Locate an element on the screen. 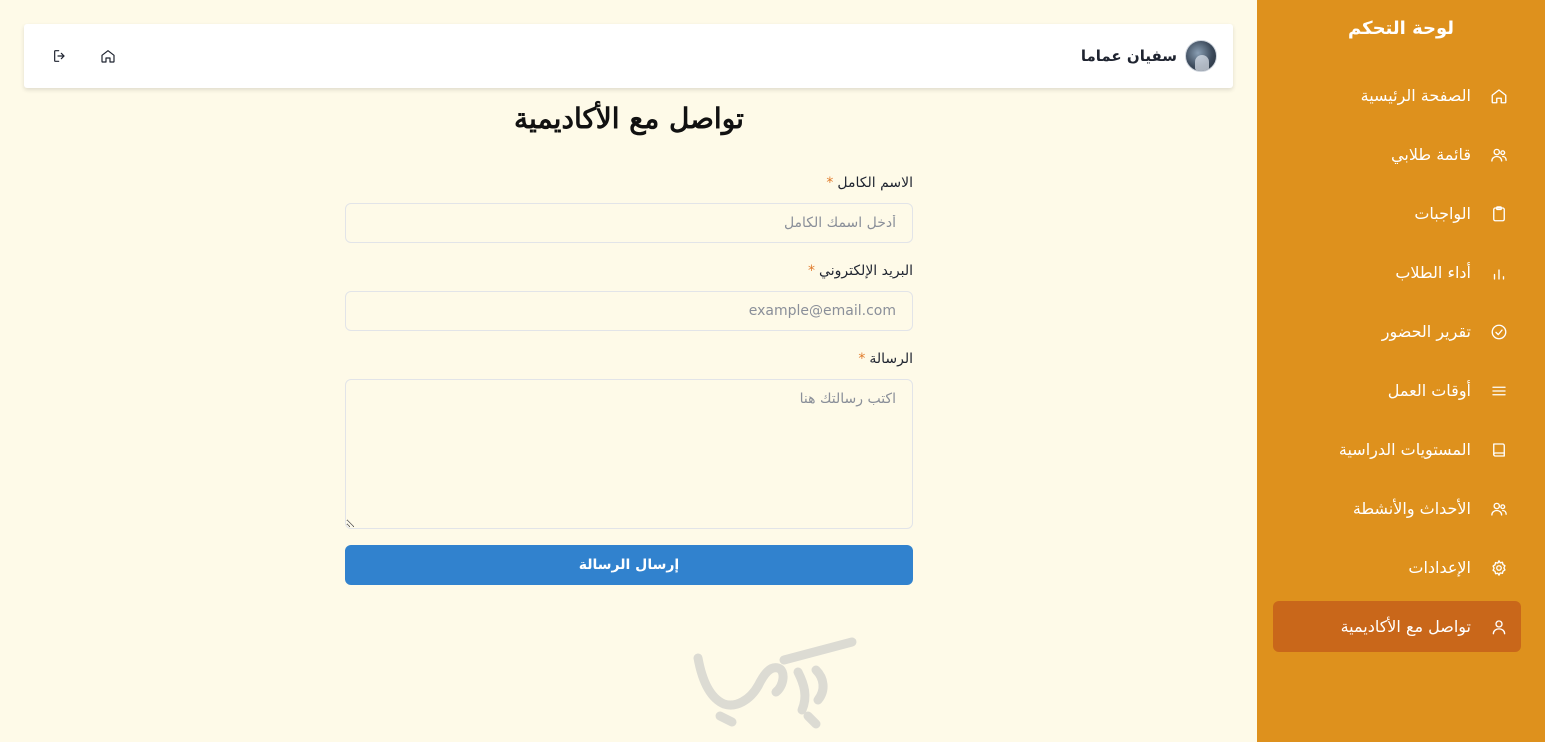  sidebar-item-label: الأحداث والأنشطة is located at coordinates (1411, 508).